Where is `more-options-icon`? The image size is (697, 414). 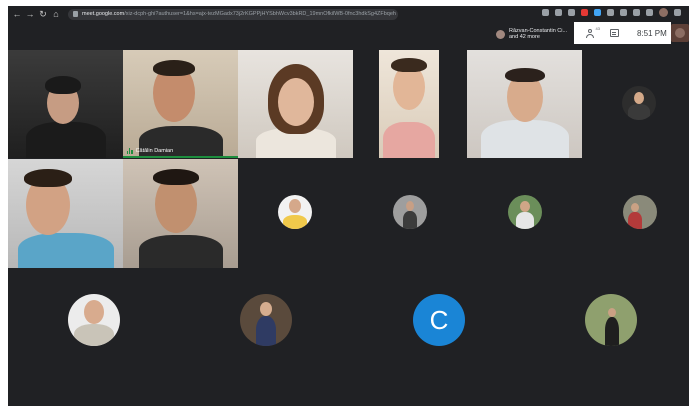 more-options-icon is located at coordinates (677, 12).